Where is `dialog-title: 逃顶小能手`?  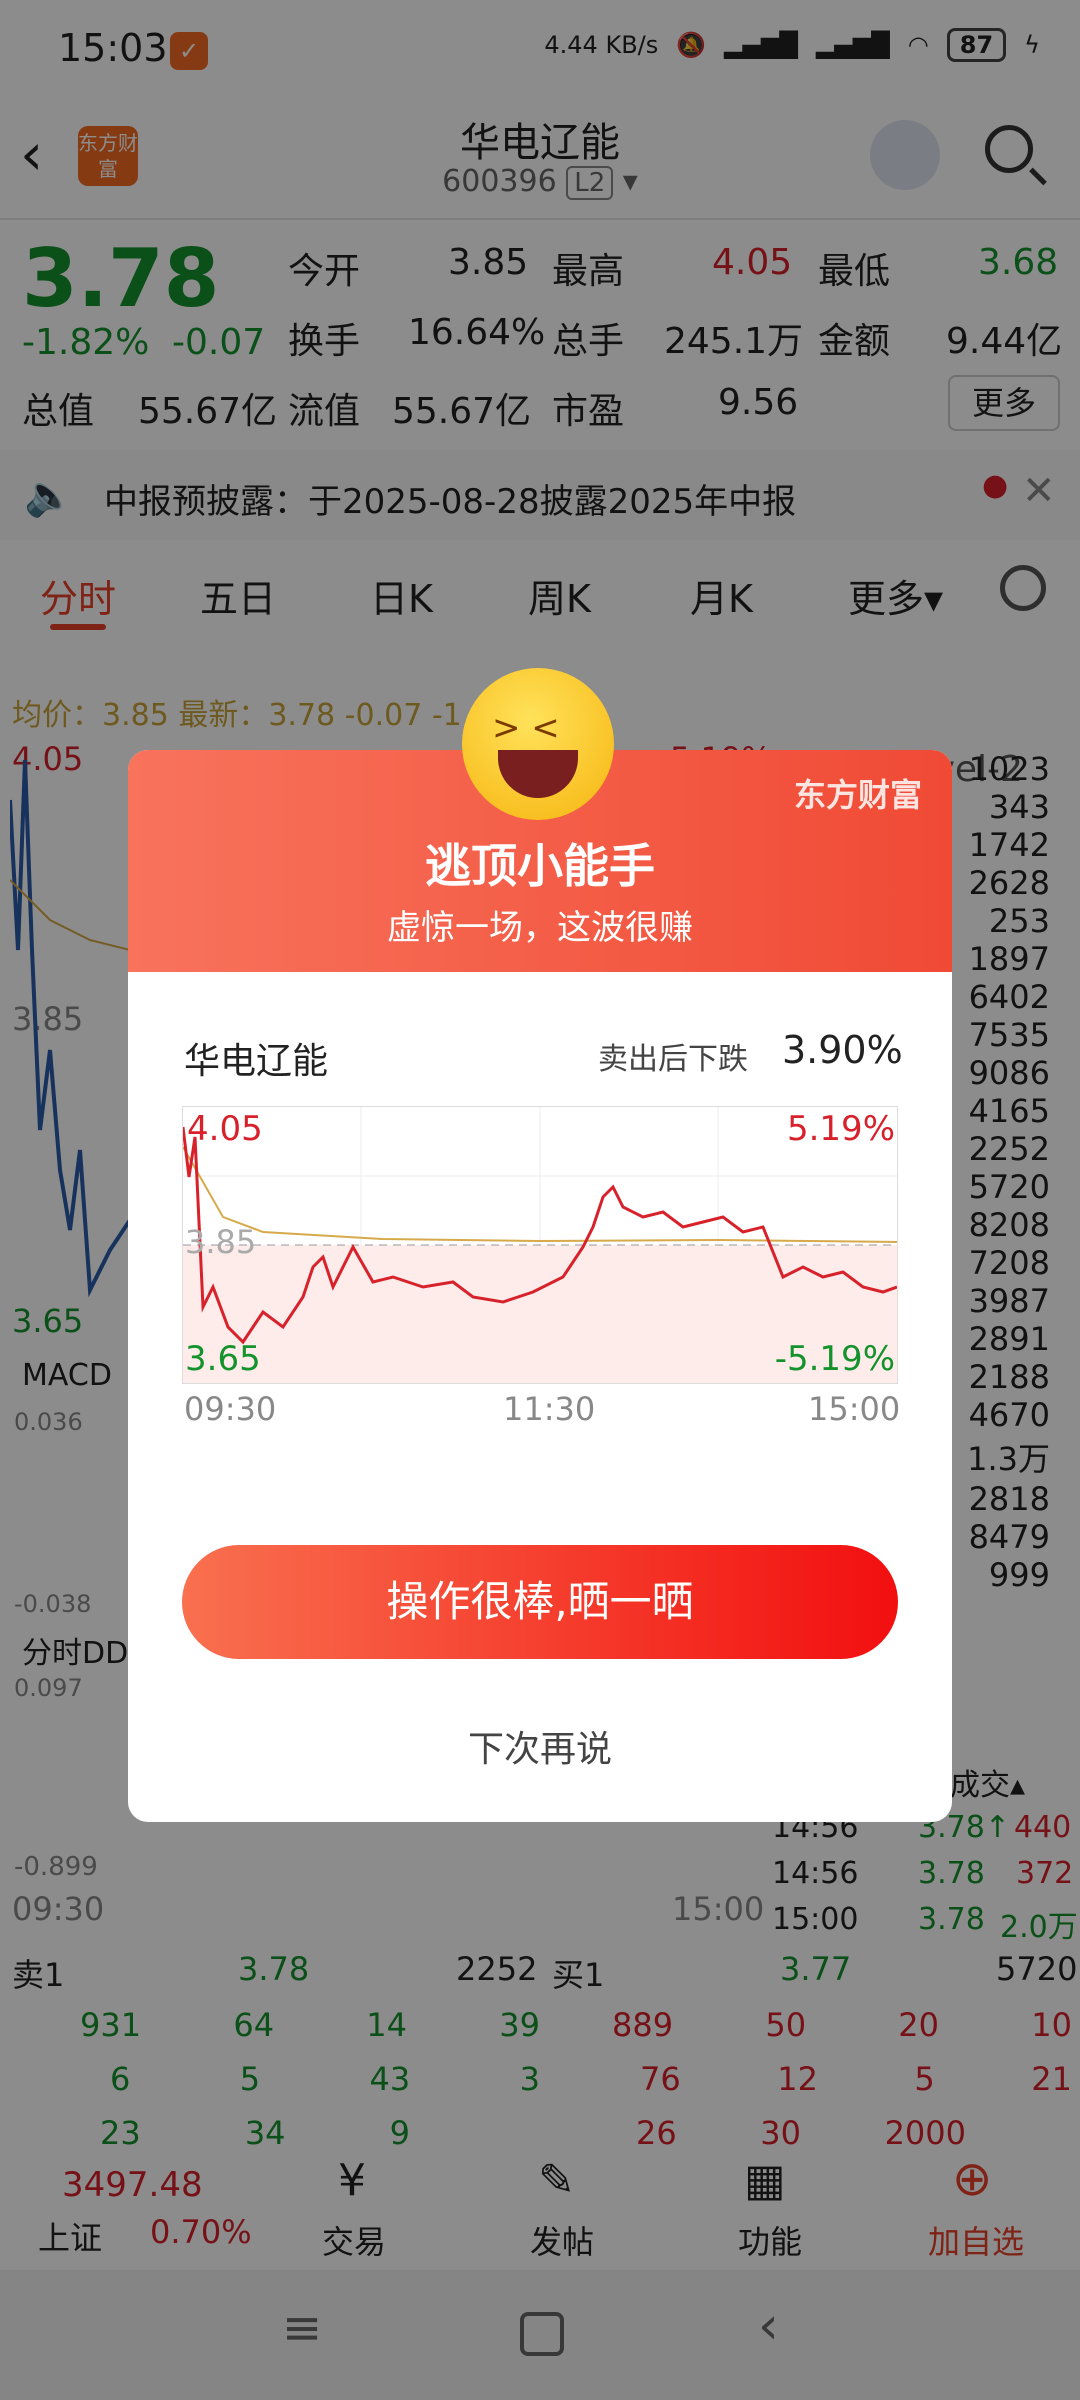
dialog-title: 逃顶小能手 is located at coordinates (540, 866).